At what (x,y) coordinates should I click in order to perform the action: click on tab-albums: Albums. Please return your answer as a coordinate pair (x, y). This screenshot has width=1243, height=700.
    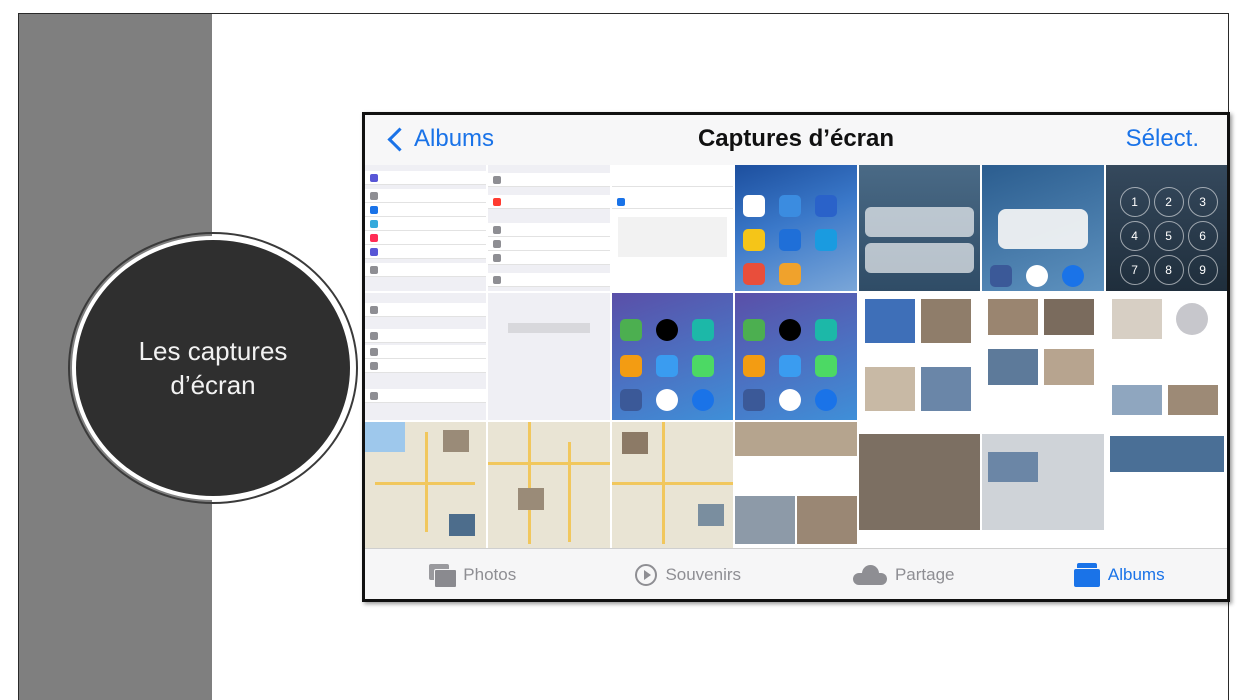
    Looking at the image, I should click on (1120, 574).